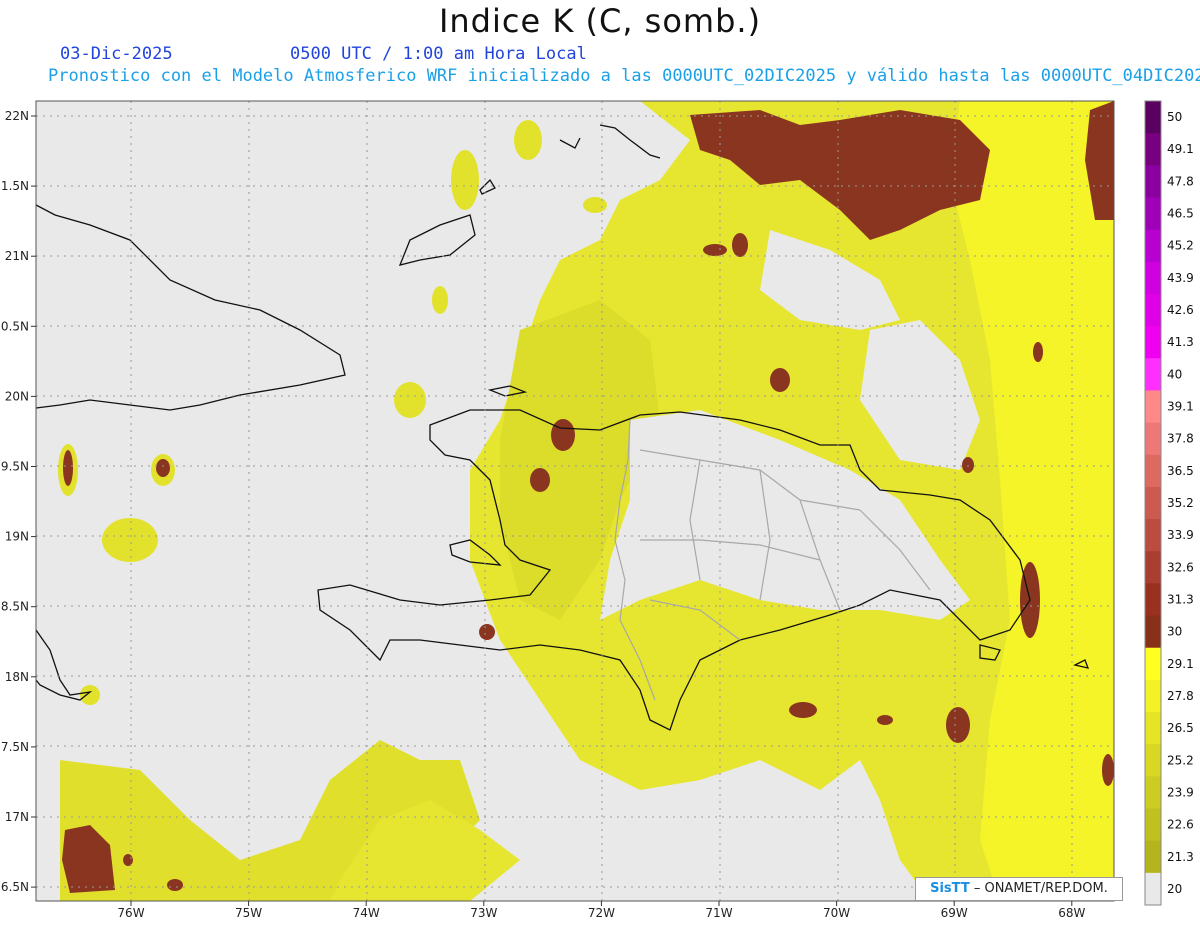 This screenshot has height=927, width=1200. I want to click on colorbar-label: 47.8, so click(1180, 181).